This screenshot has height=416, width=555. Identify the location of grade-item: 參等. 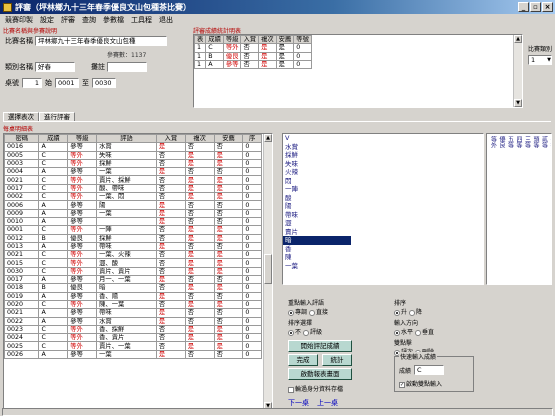
(550, 142).